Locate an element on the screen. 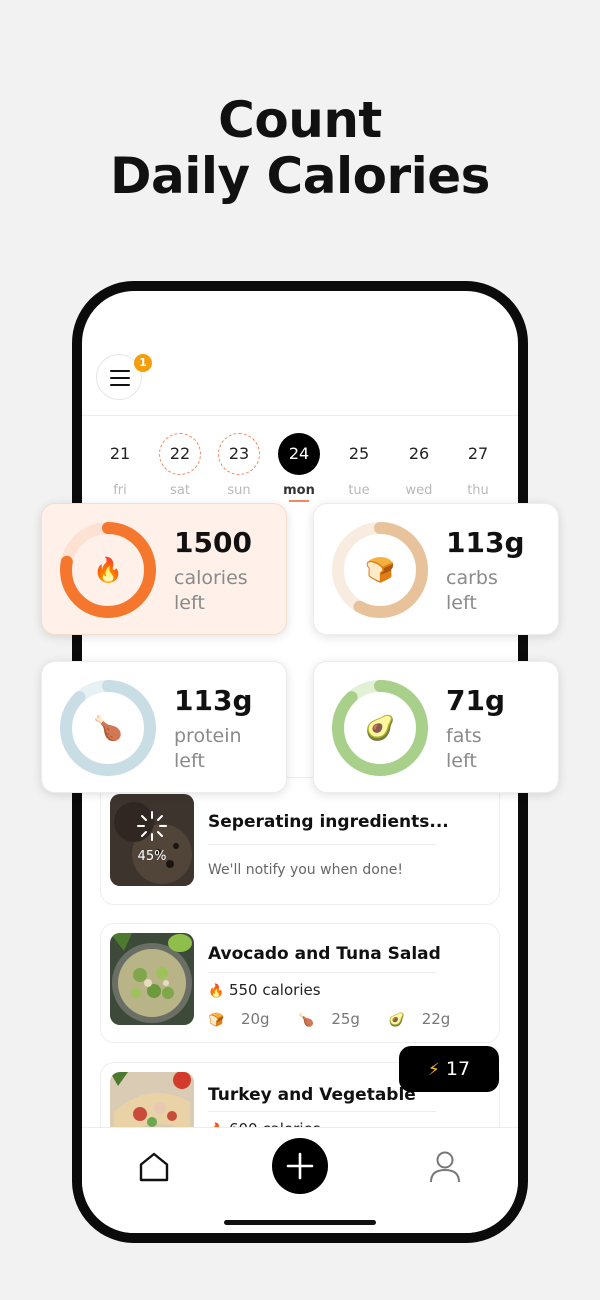  day-number: 22 is located at coordinates (180, 454).